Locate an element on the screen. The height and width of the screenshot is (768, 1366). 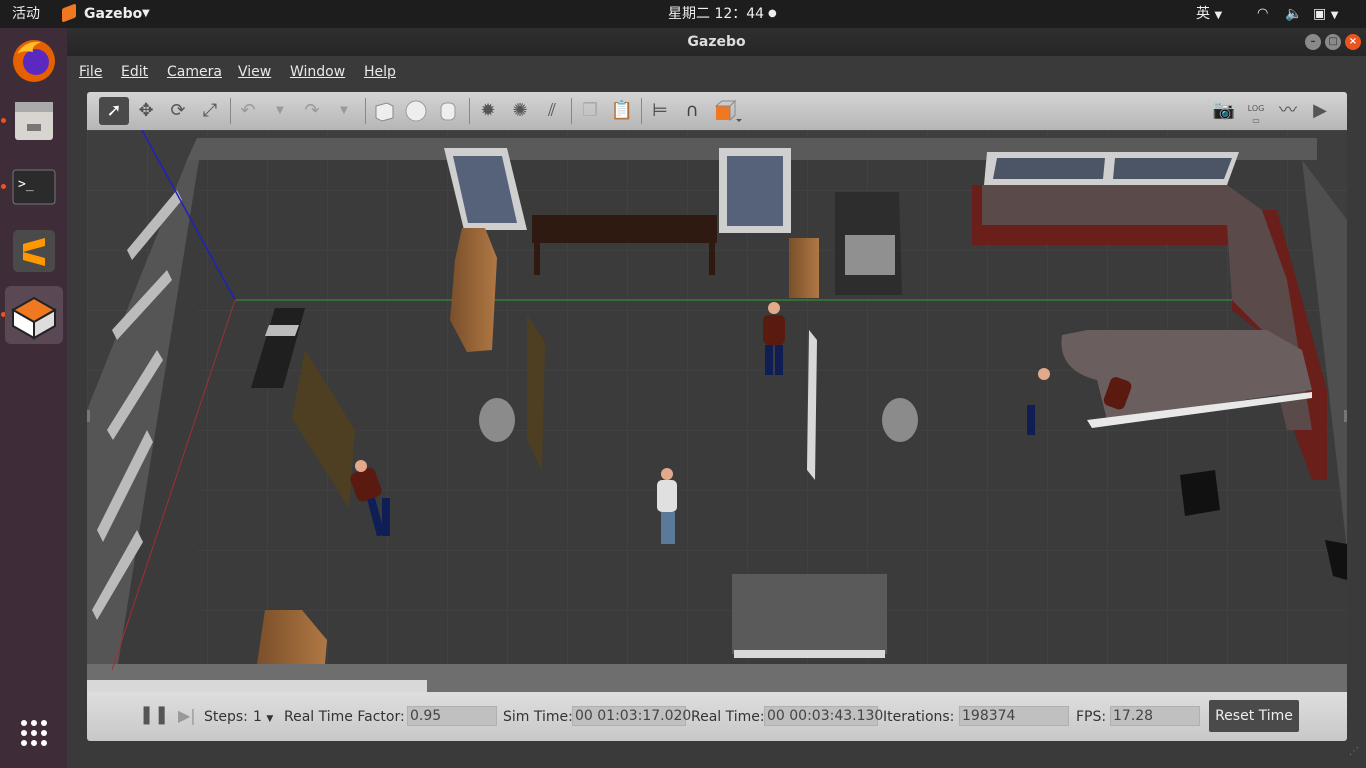
cylinder-shape-icon is located at coordinates (448, 111).